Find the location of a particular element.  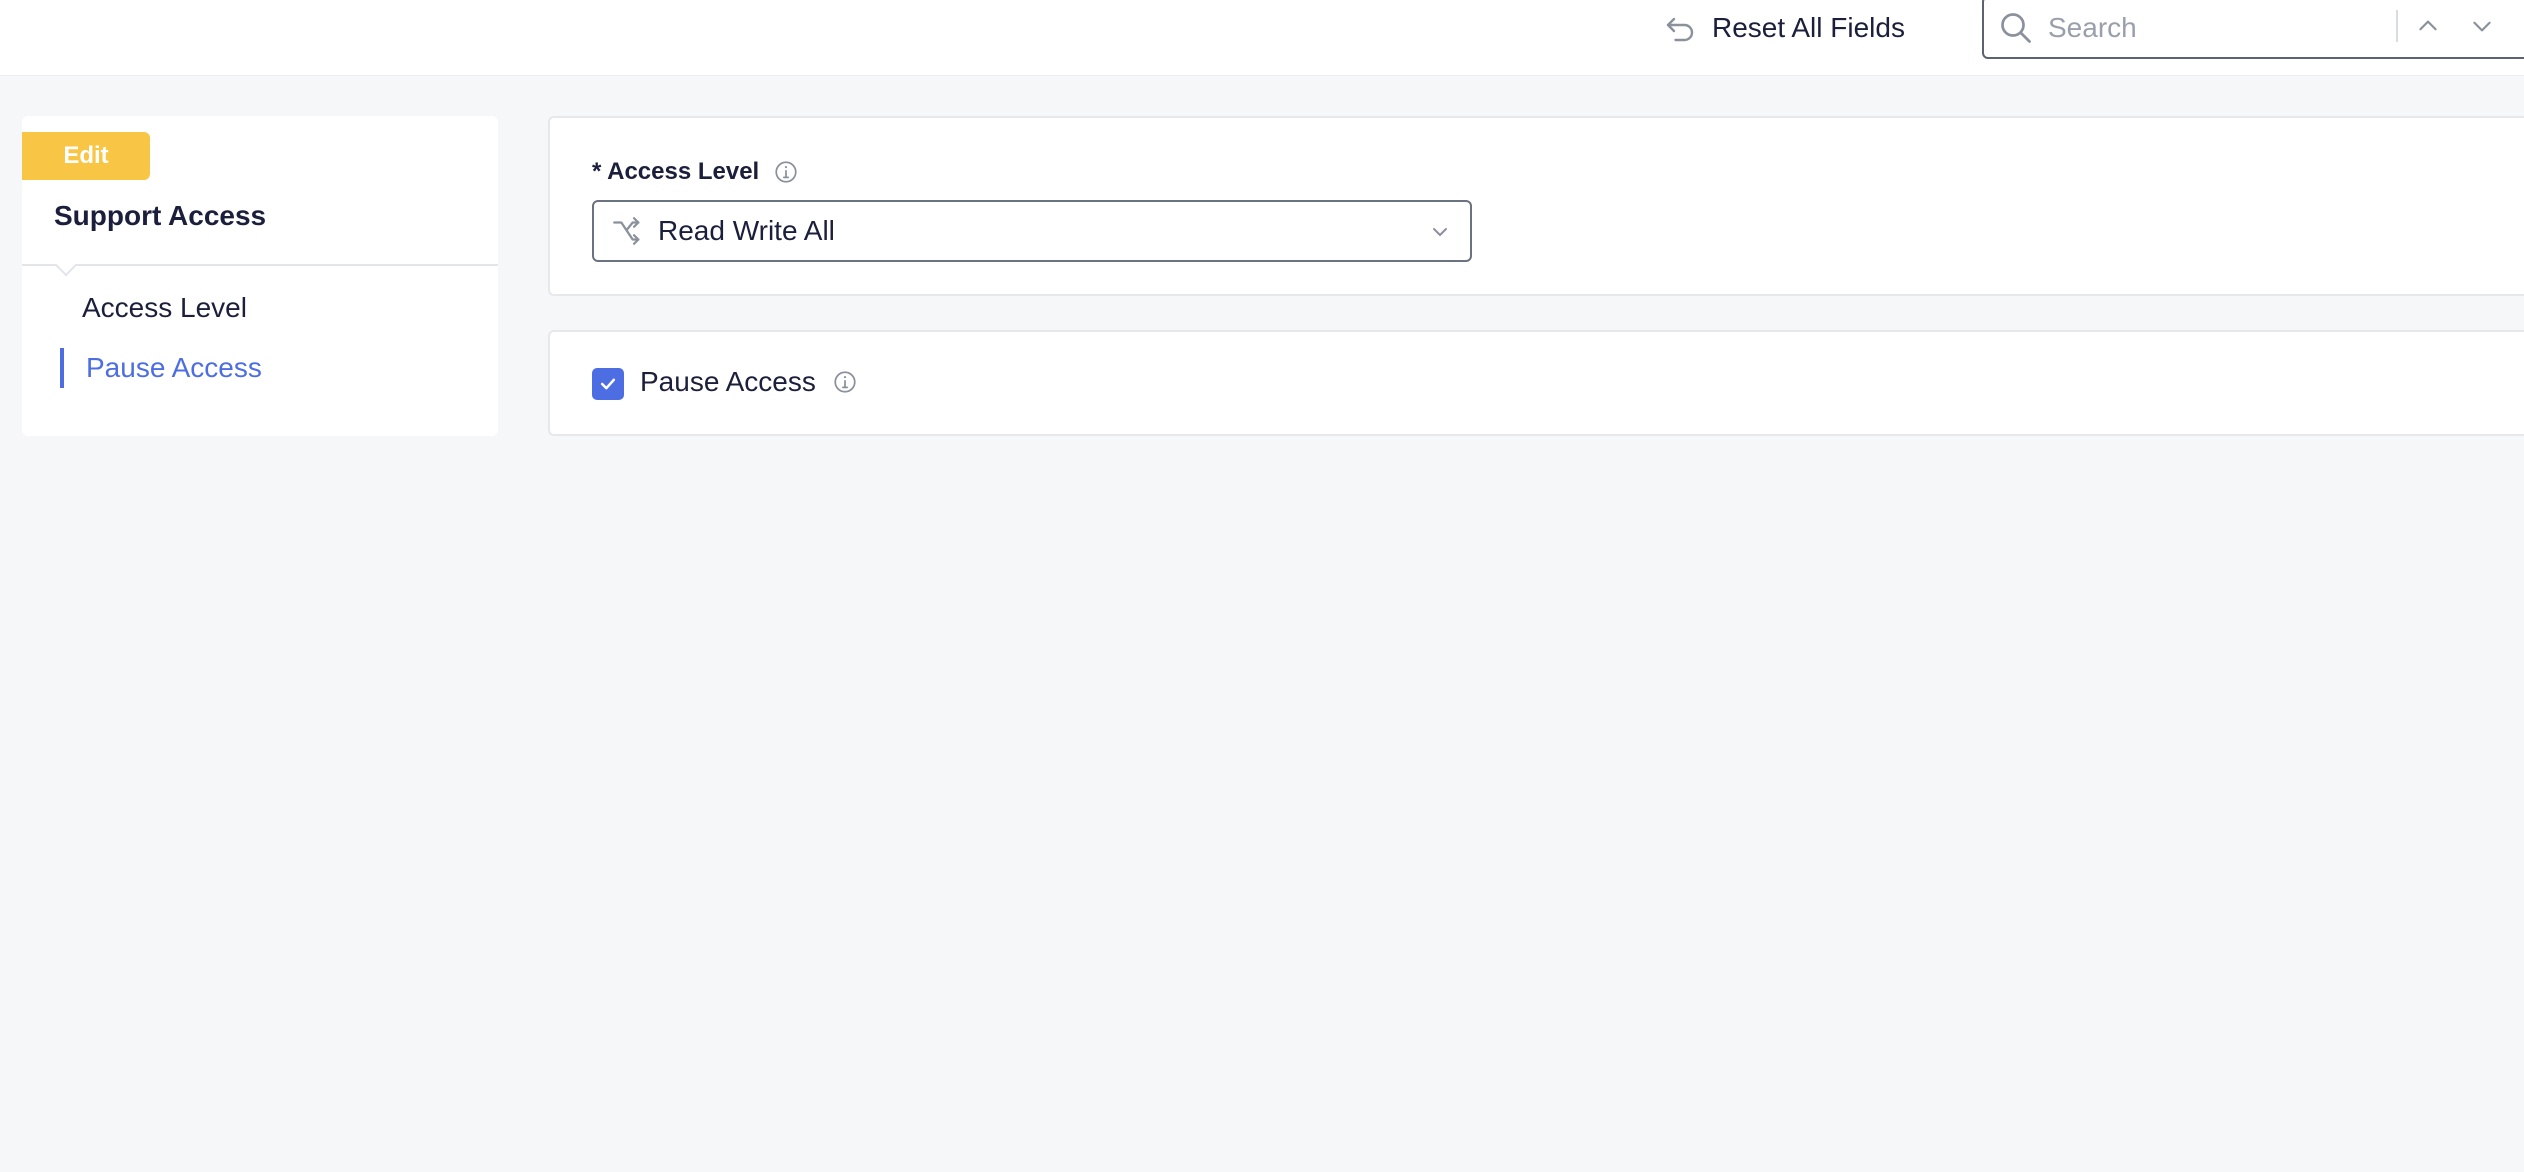

pause-access-checkbox is located at coordinates (608, 384).